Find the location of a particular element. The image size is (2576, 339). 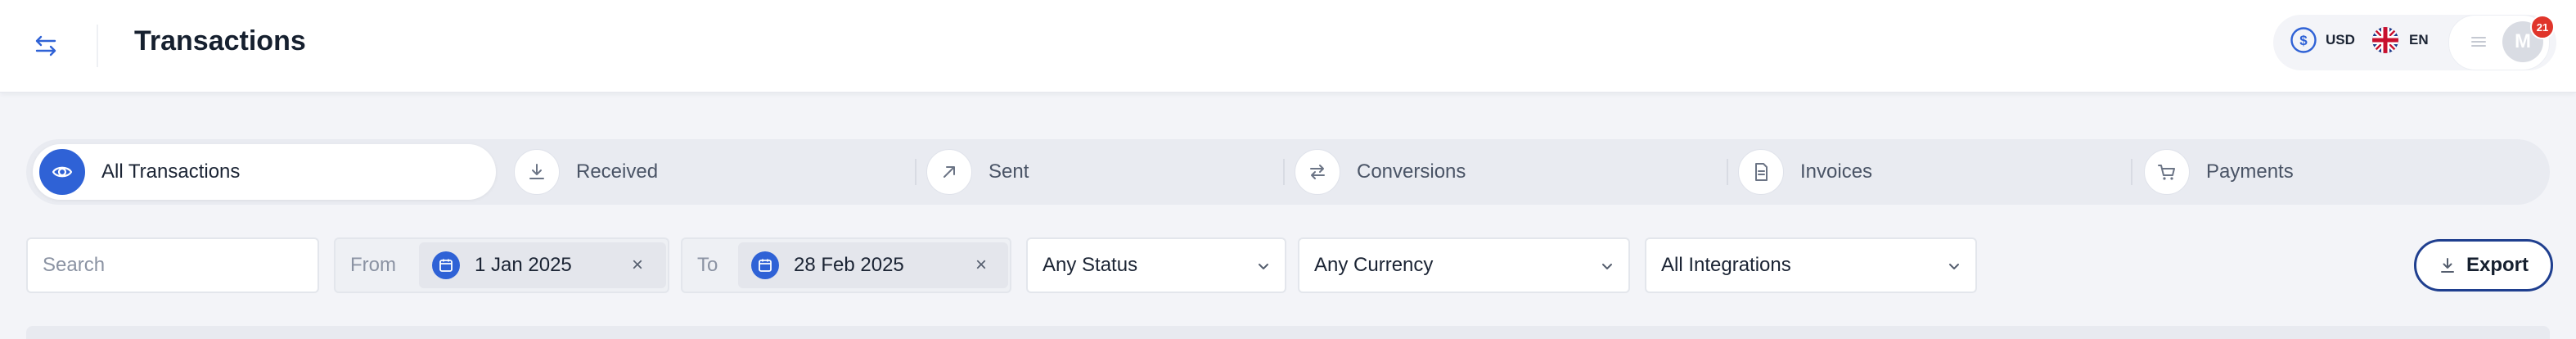

tab-label: Received is located at coordinates (617, 171).